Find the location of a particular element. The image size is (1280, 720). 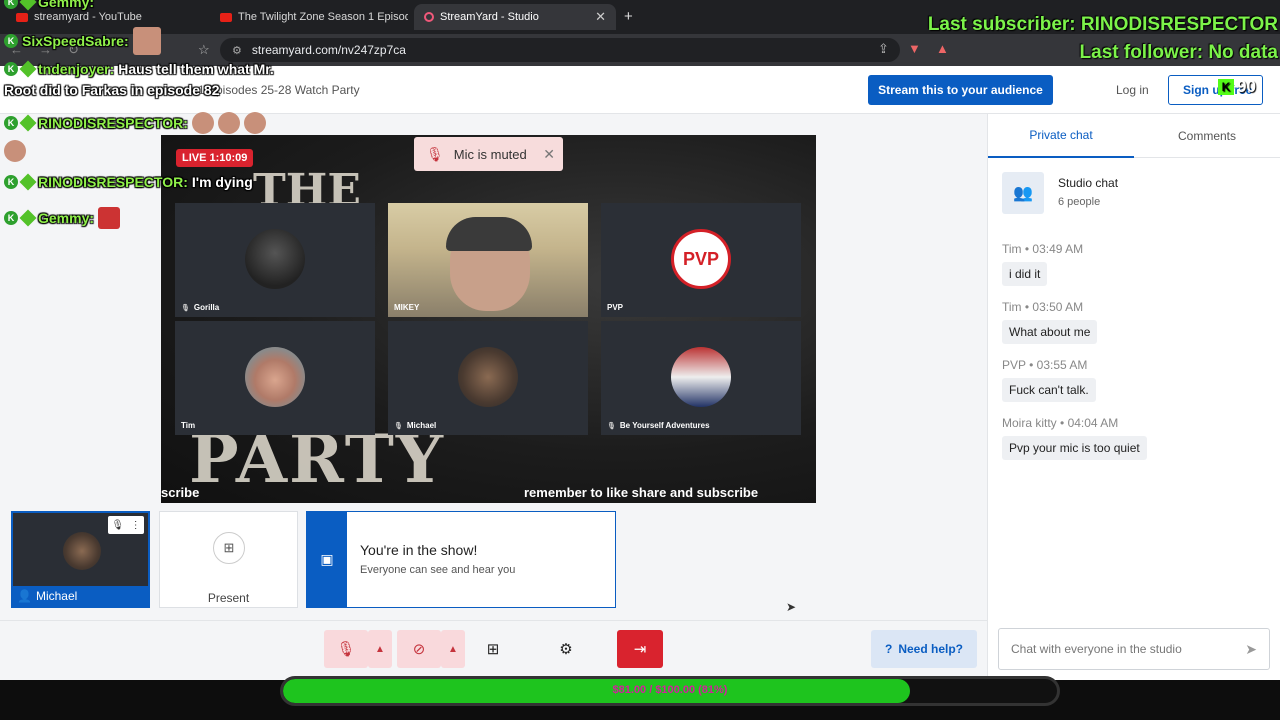

tab-streamyard: StreamYard - Studio ✕ is located at coordinates (515, 17).